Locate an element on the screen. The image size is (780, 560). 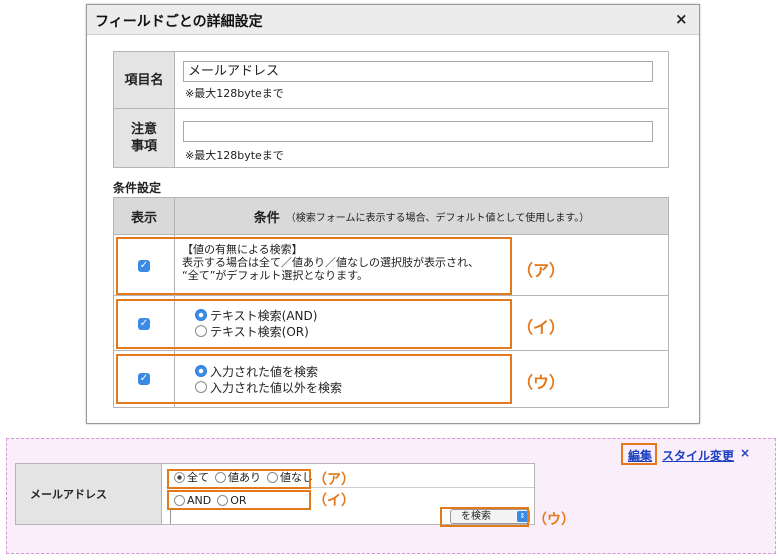
preview-marker-b: （イ） is located at coordinates (334, 501).